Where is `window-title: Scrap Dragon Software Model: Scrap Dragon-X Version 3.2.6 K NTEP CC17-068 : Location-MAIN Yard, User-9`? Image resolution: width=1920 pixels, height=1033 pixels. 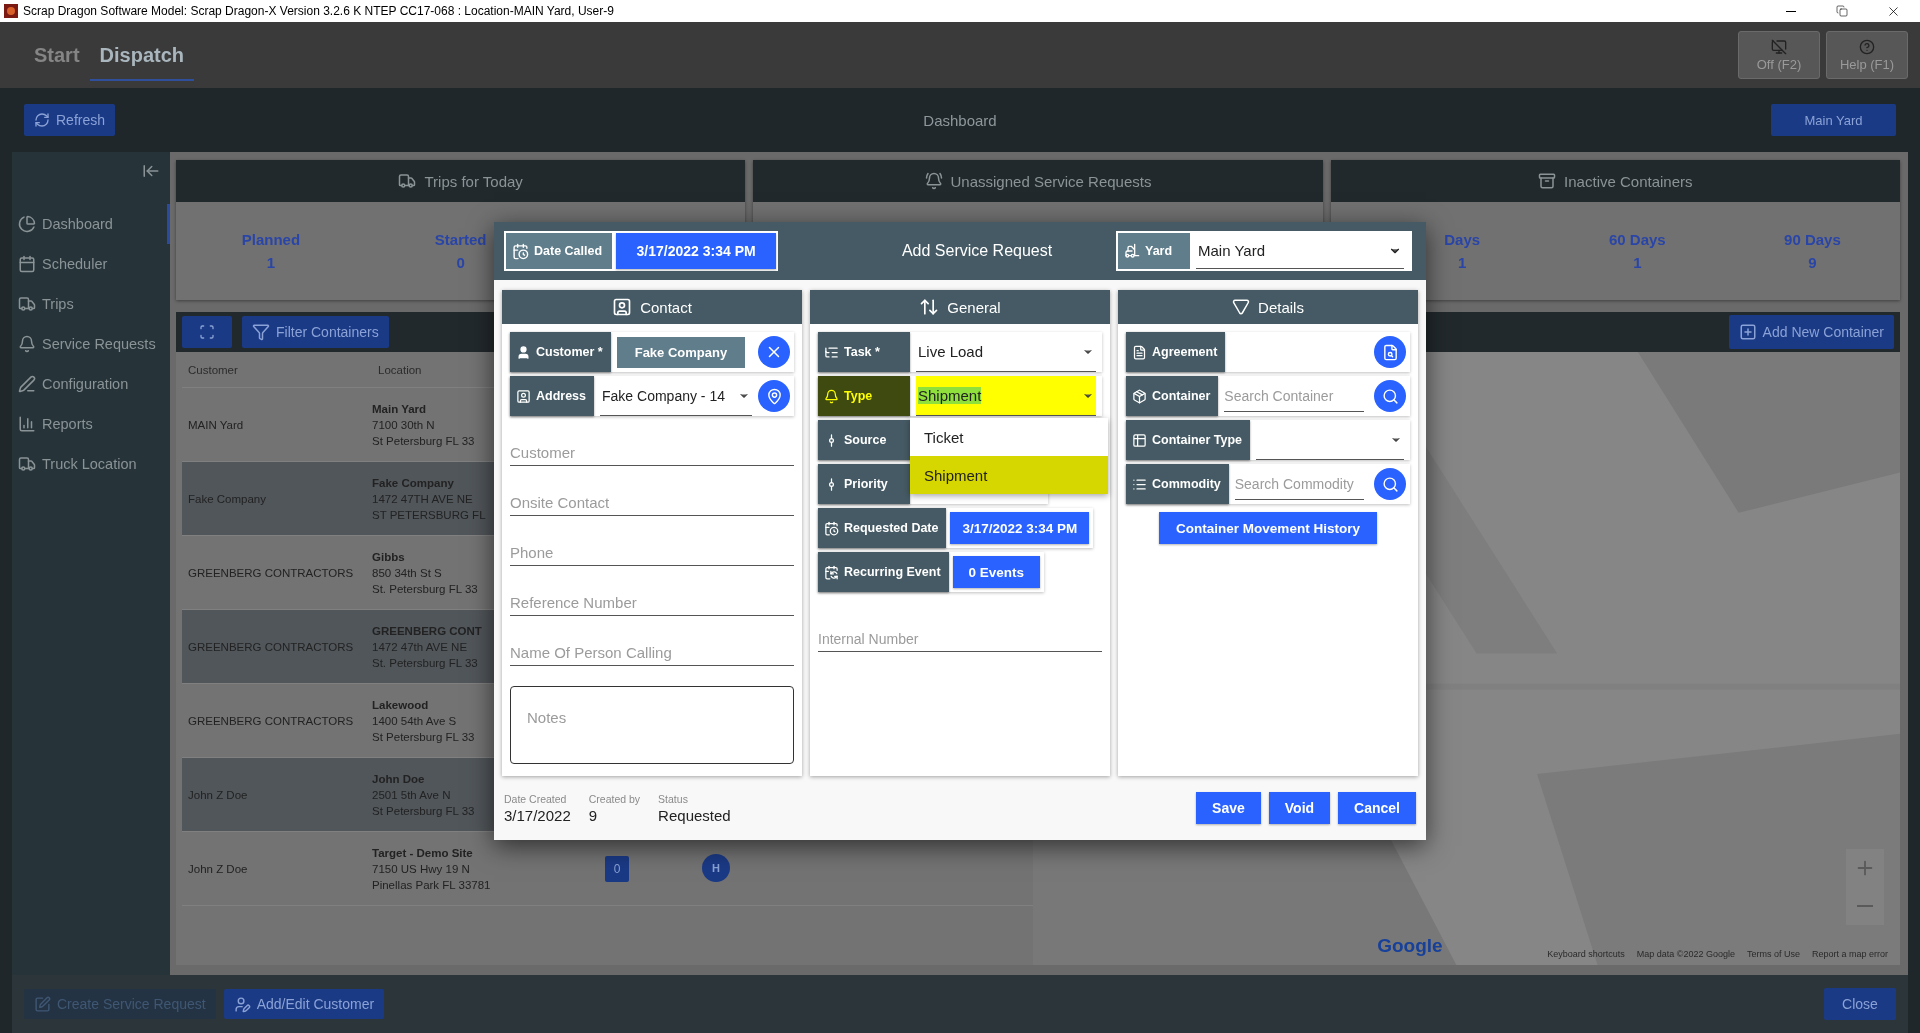 window-title: Scrap Dragon Software Model: Scrap Dragon-X Version 3.2.6 K NTEP CC17-068 : Location-MAIN Yard, User-9 is located at coordinates (319, 11).